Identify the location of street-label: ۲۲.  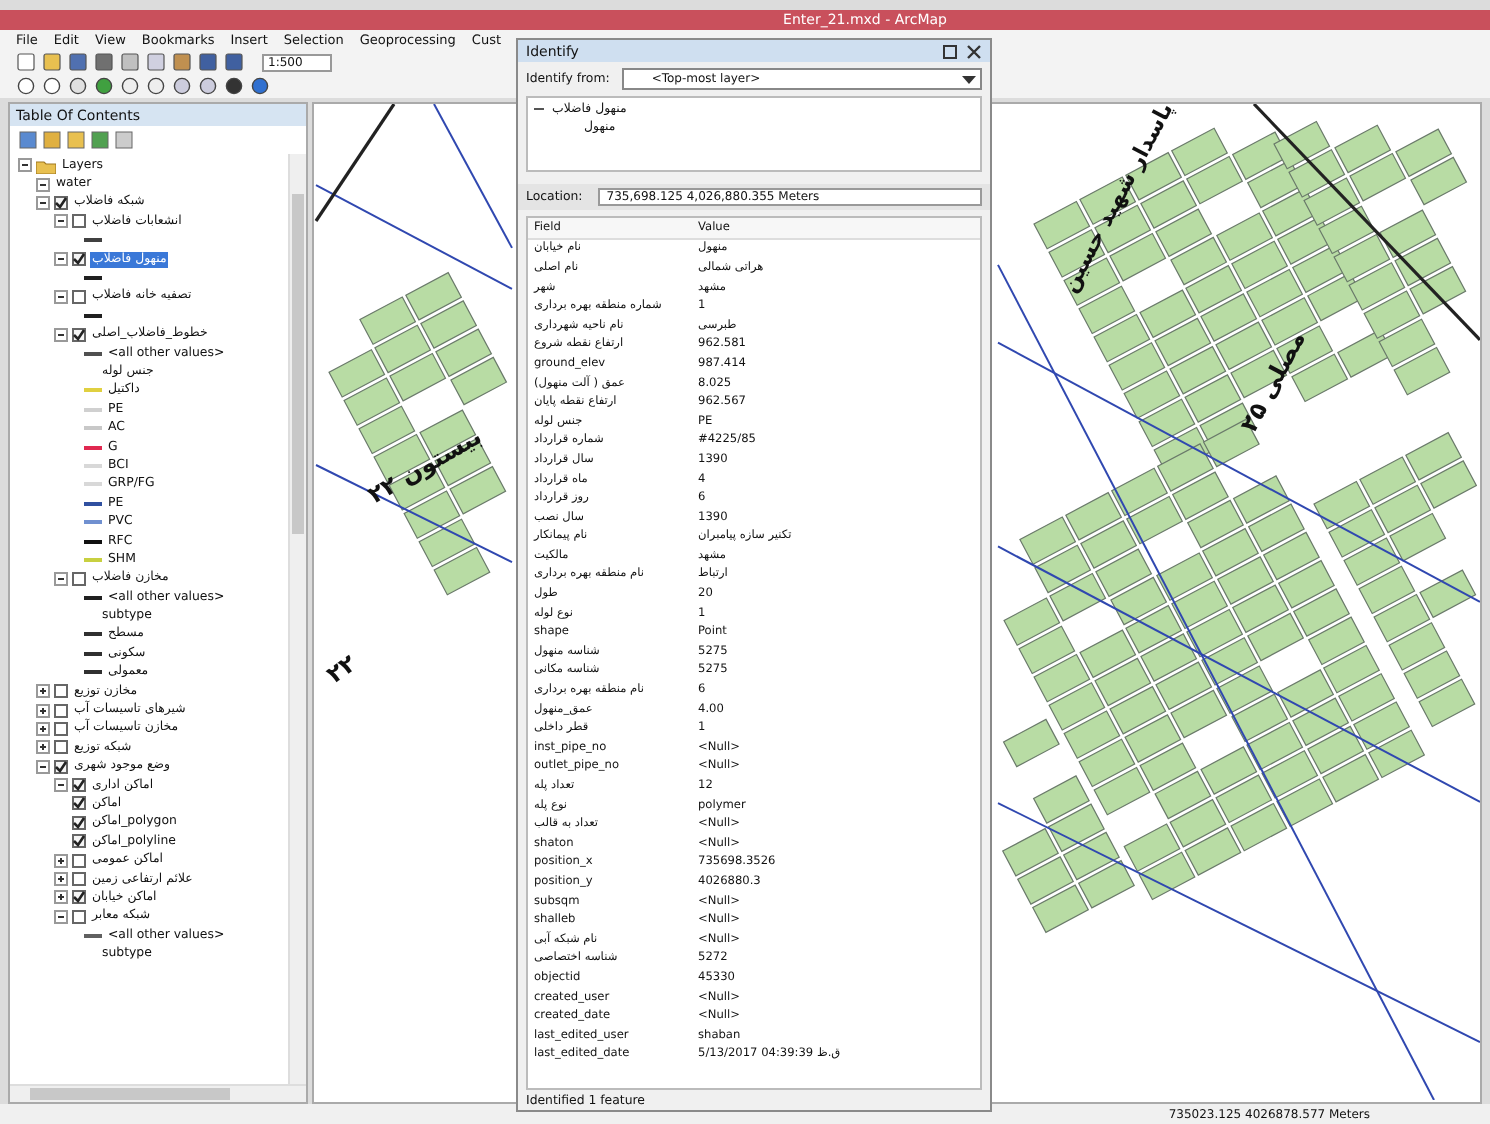
(341, 669).